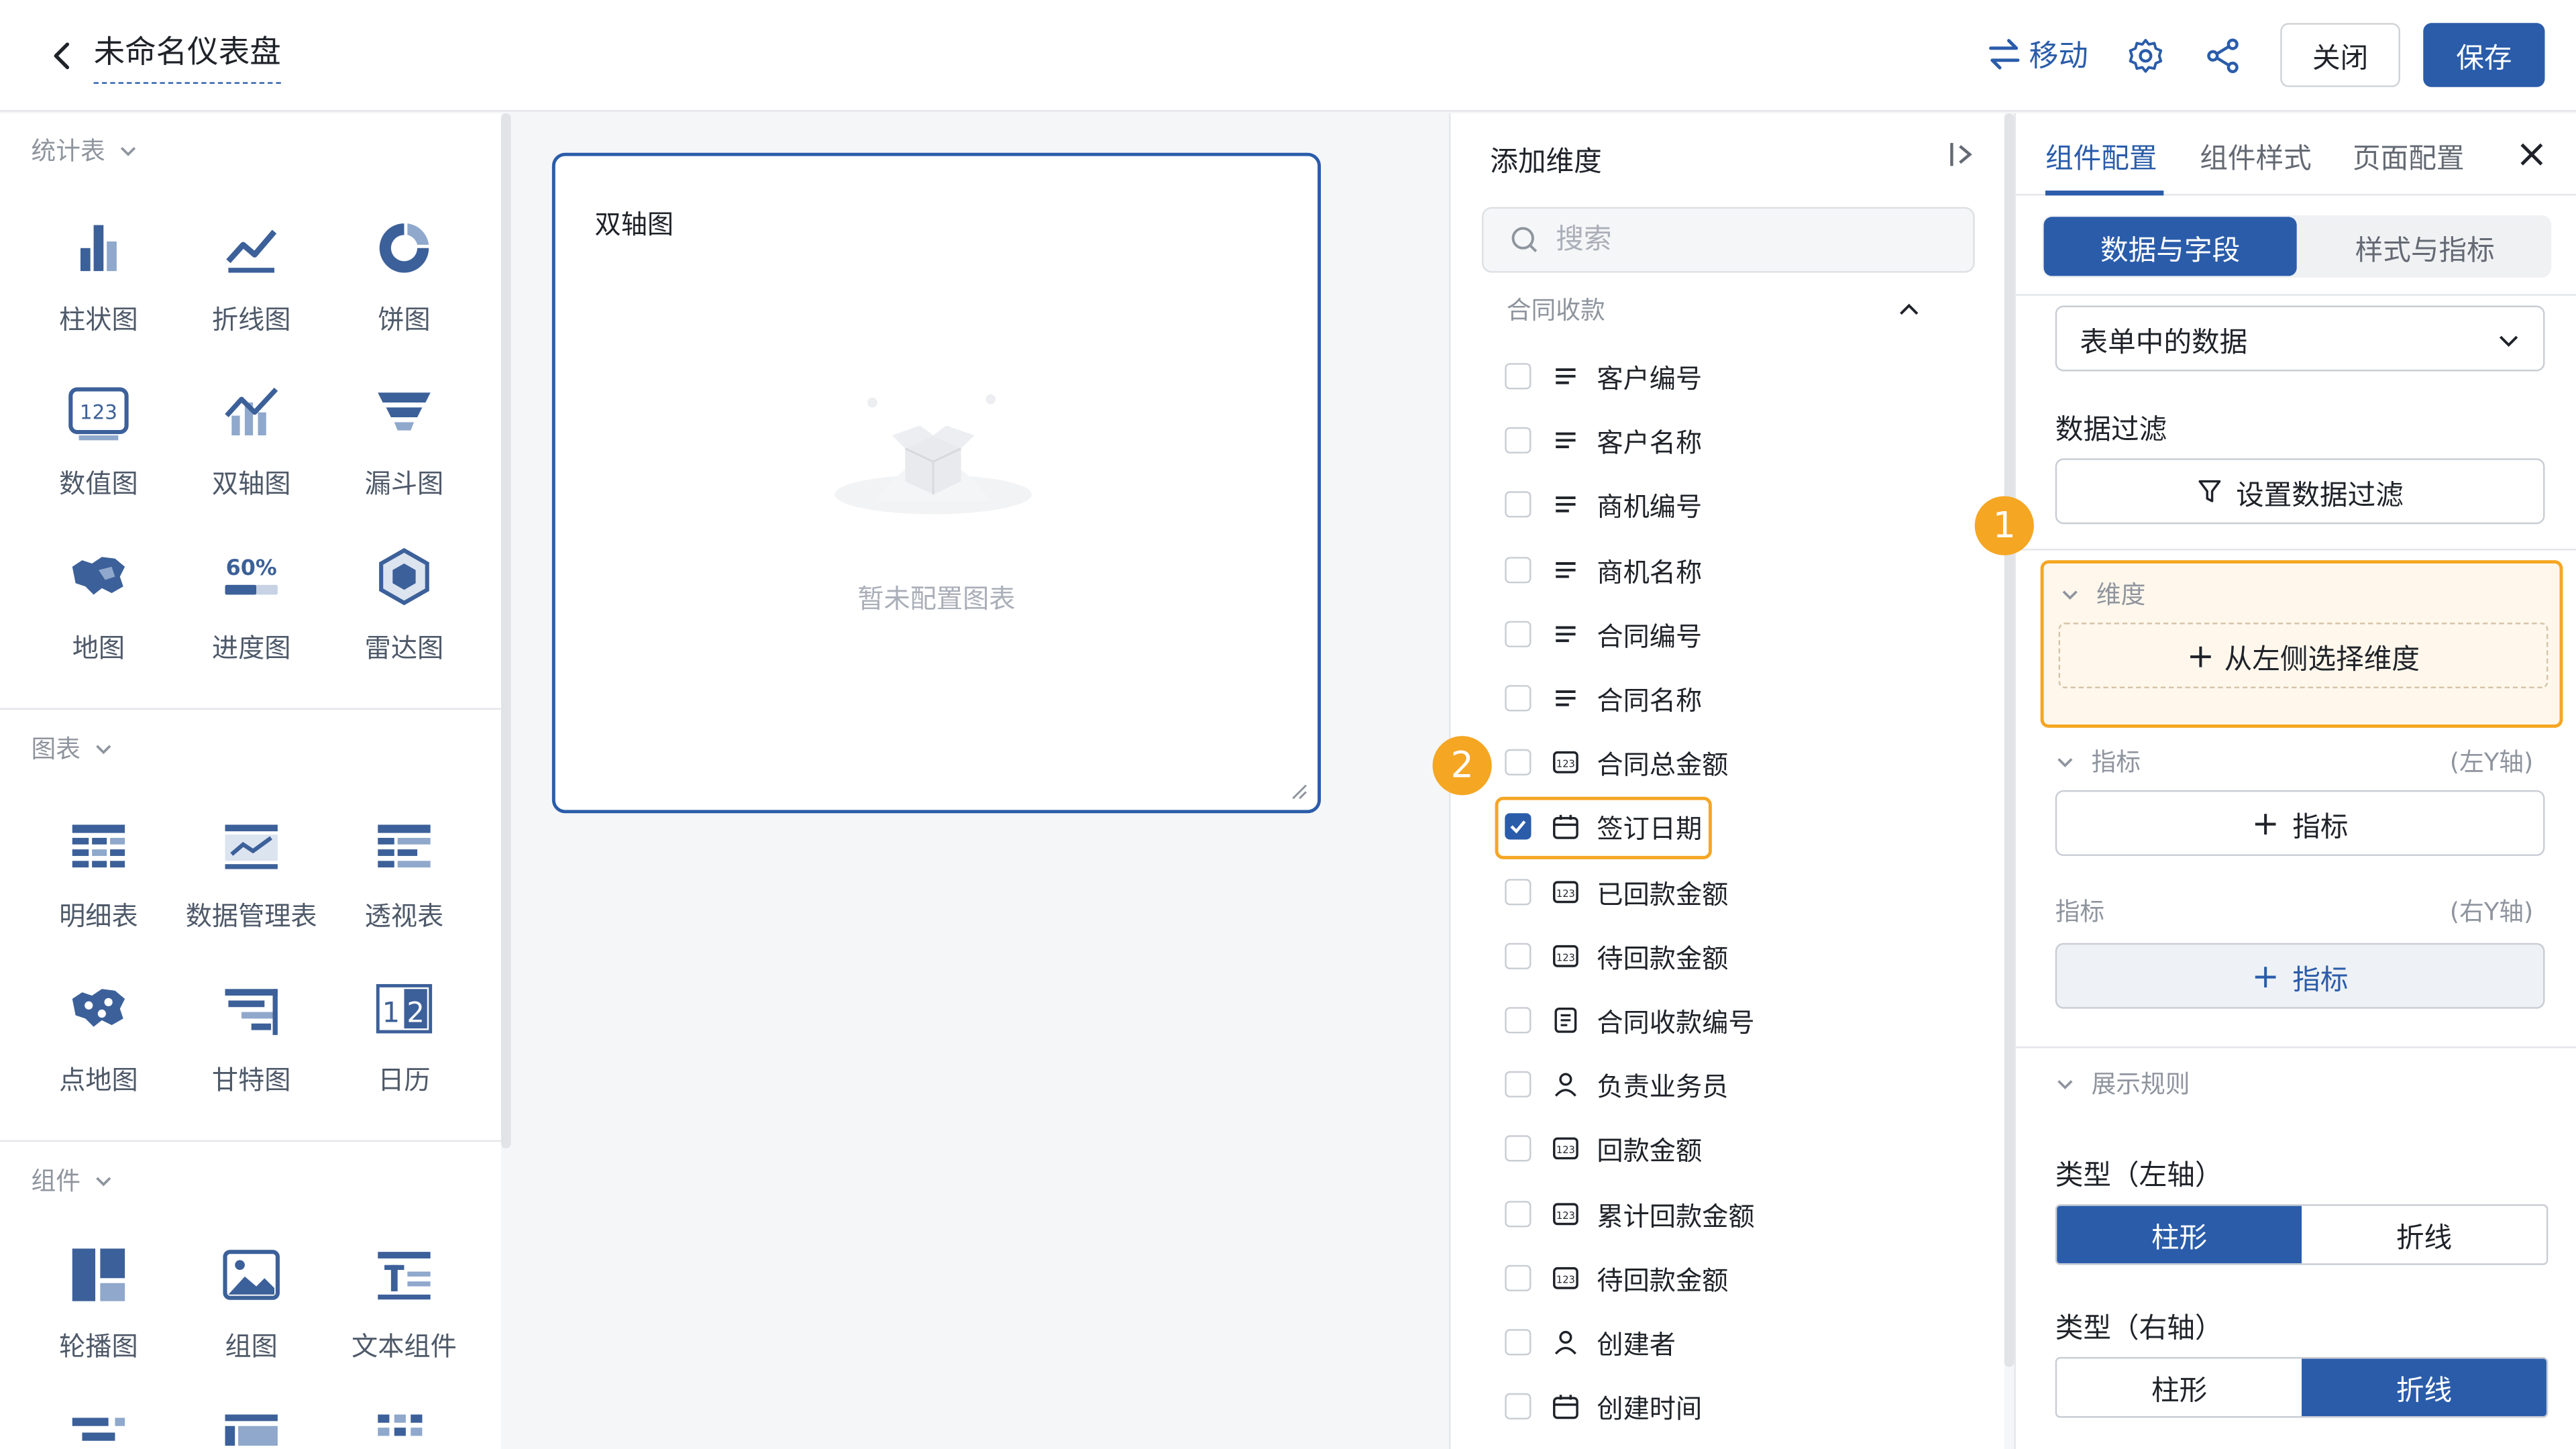 This screenshot has width=2576, height=1449. I want to click on number-chart-item: 123 数值图, so click(98, 445).